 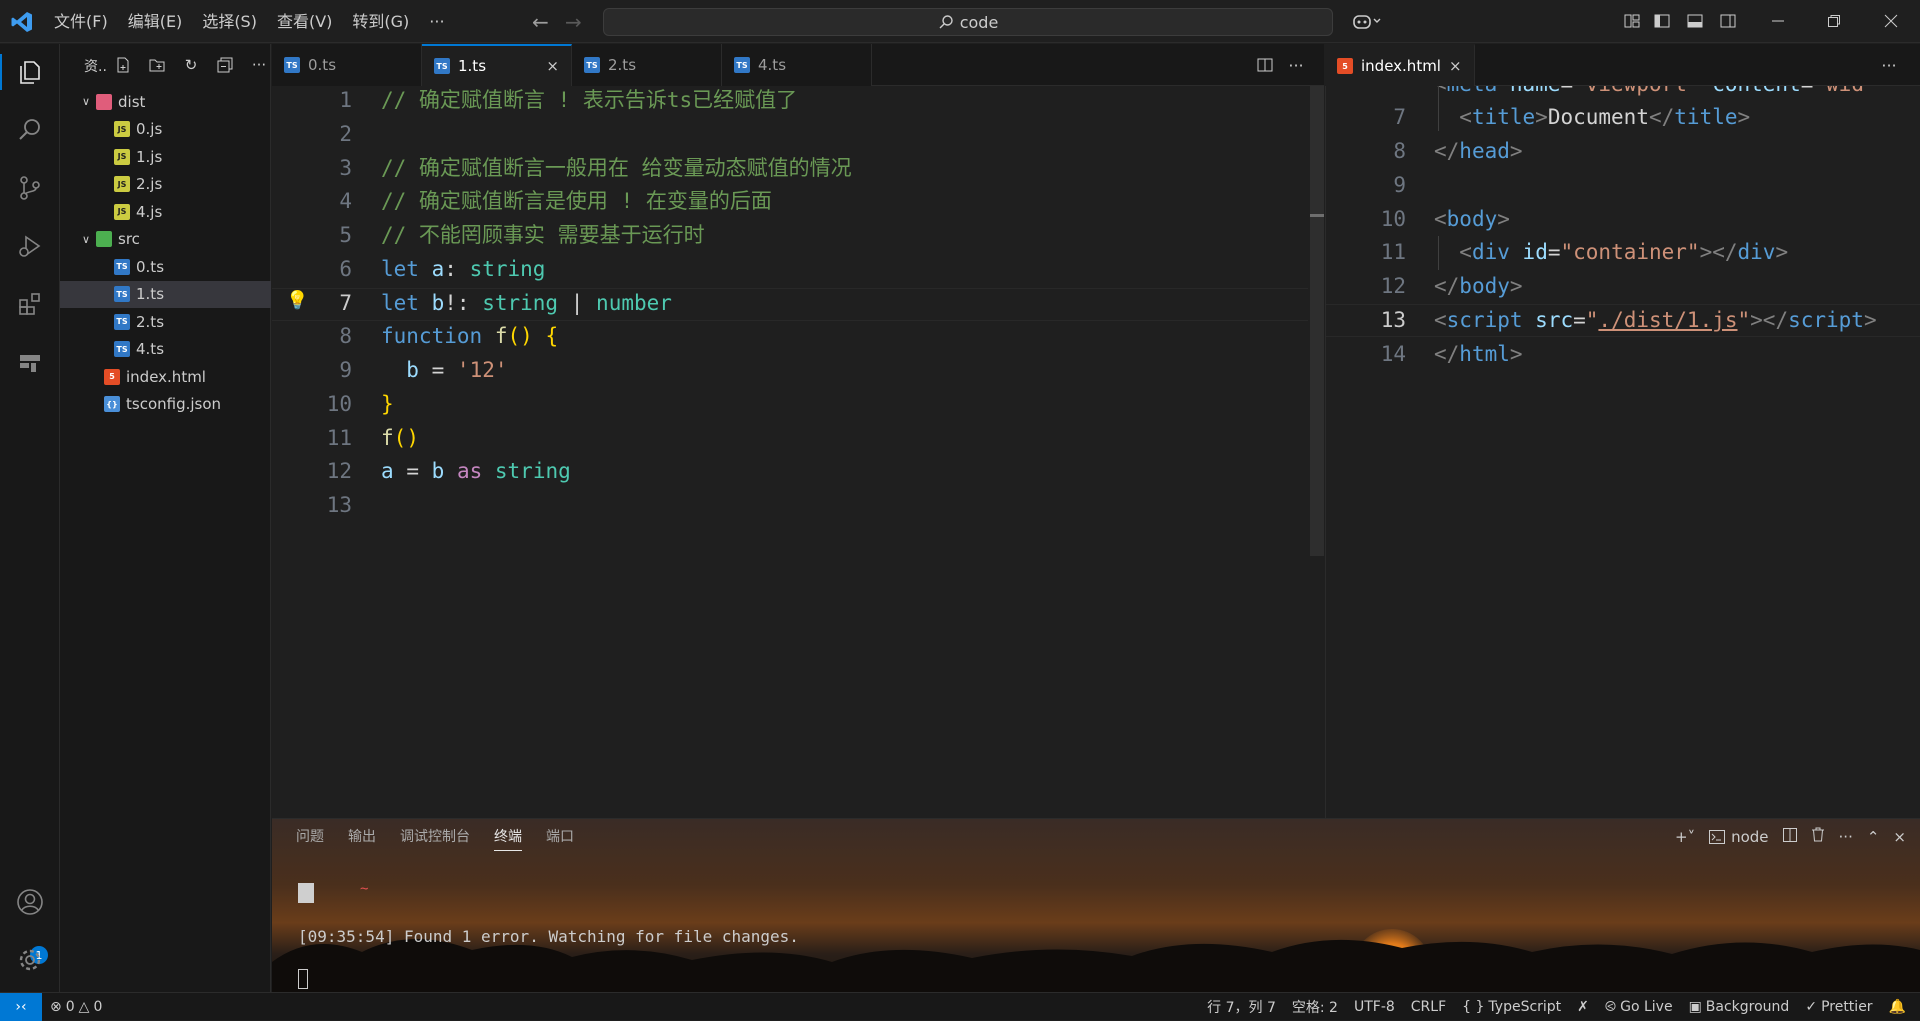 I want to click on indent-guide, so click(x=1438, y=253).